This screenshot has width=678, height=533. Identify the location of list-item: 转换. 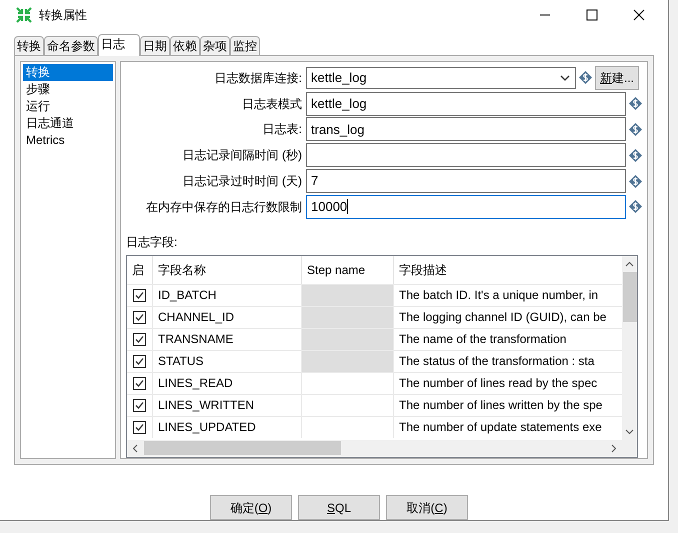
(68, 72).